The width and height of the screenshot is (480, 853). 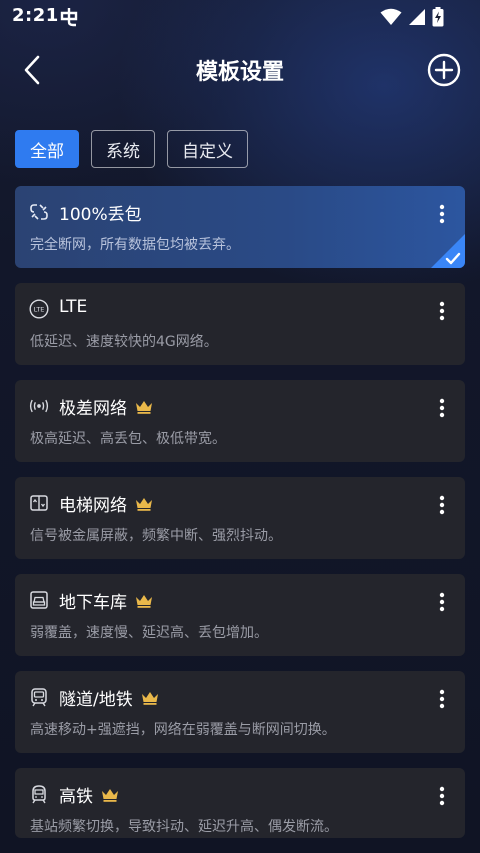 What do you see at coordinates (47, 149) in the screenshot?
I see `filter-all: 全部` at bounding box center [47, 149].